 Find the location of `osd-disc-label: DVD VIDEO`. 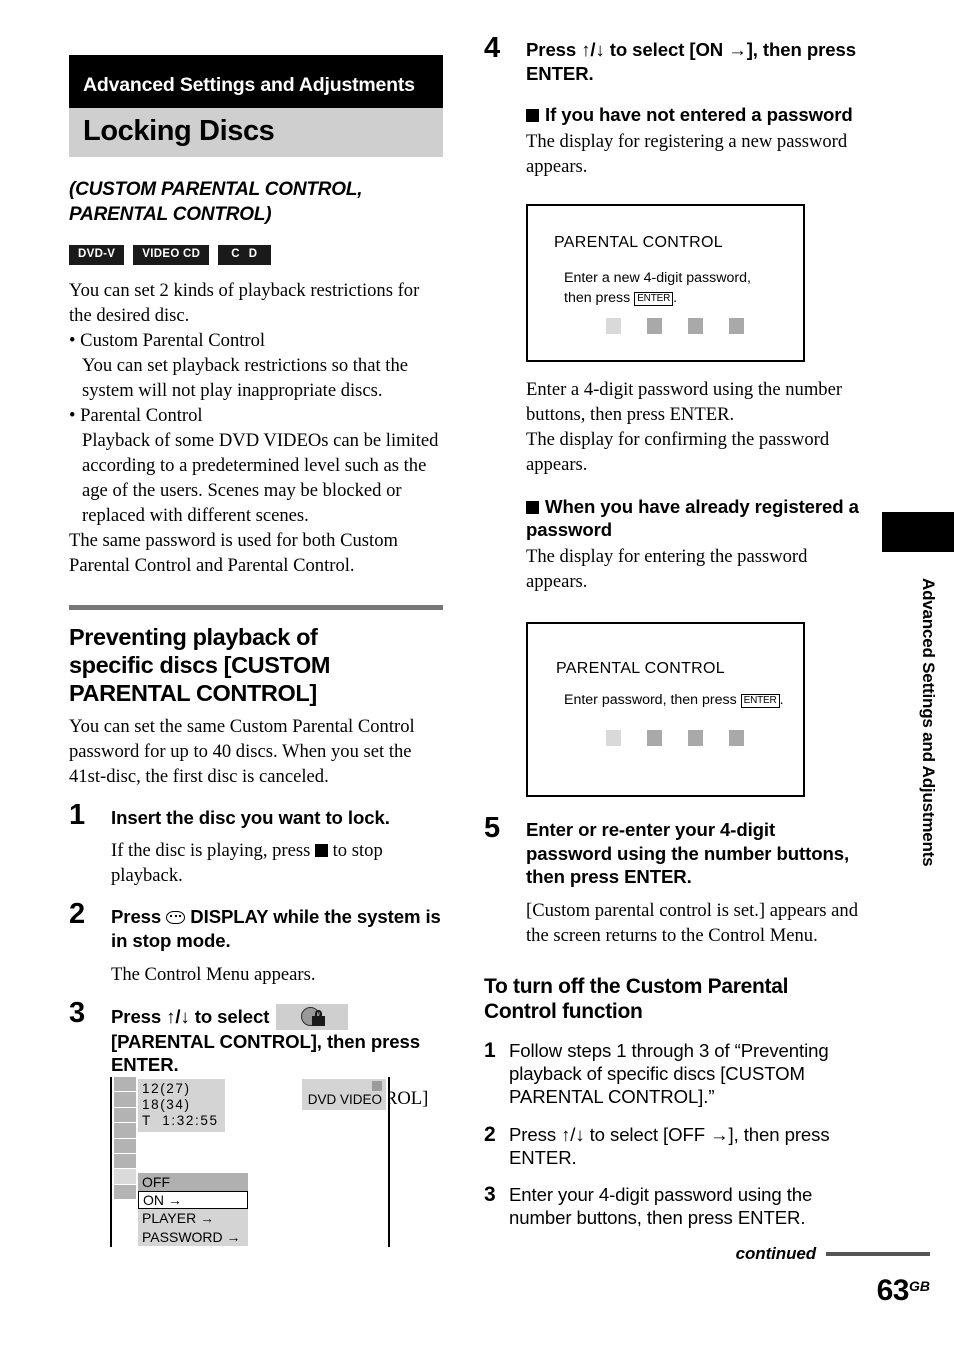

osd-disc-label: DVD VIDEO is located at coordinates (344, 1099).